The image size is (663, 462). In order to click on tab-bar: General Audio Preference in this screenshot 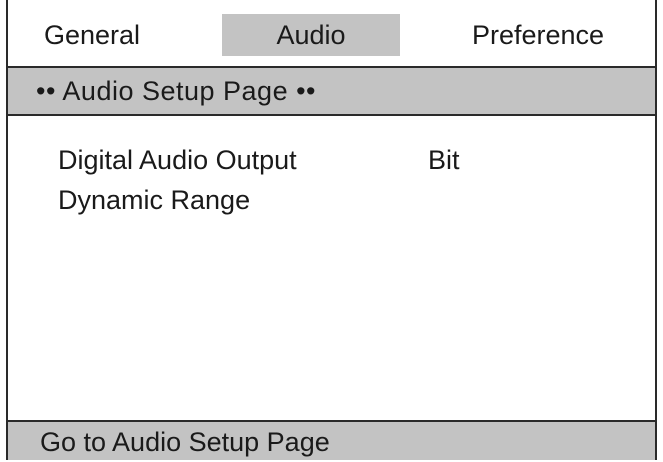, I will do `click(331, 34)`.